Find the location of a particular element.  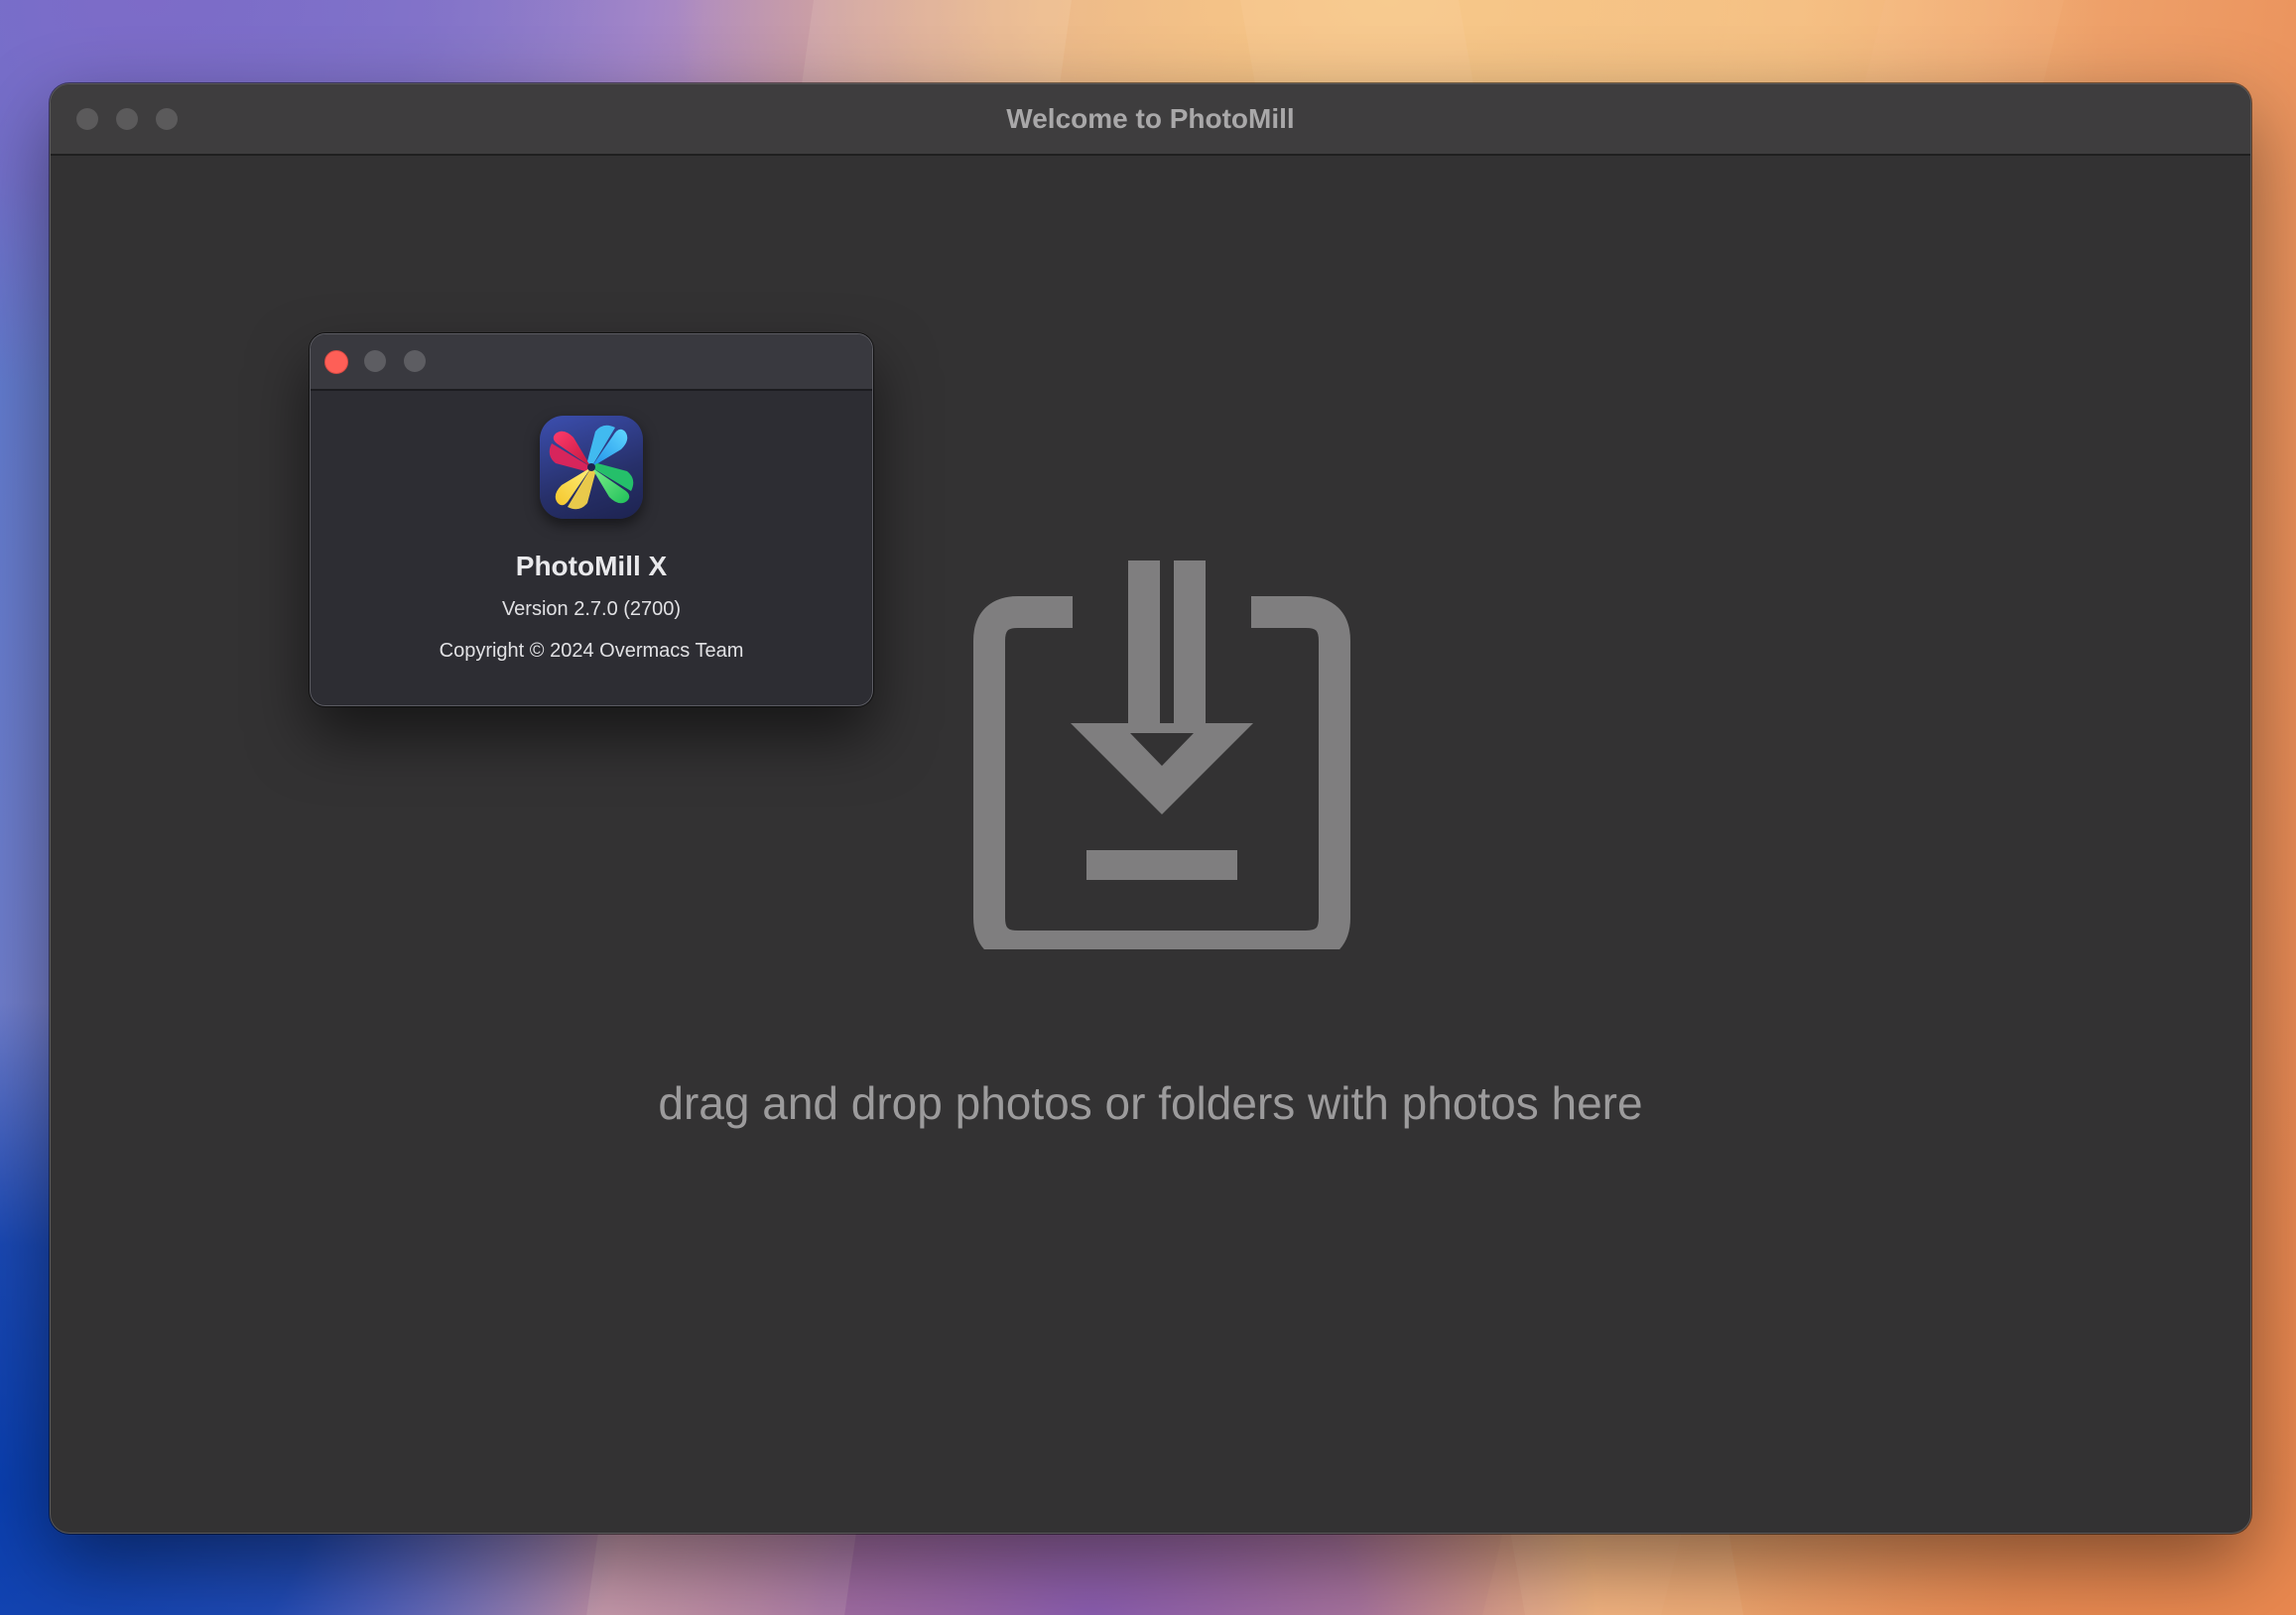

main-titlebar: Welcome to PhotoMill is located at coordinates (1150, 120).